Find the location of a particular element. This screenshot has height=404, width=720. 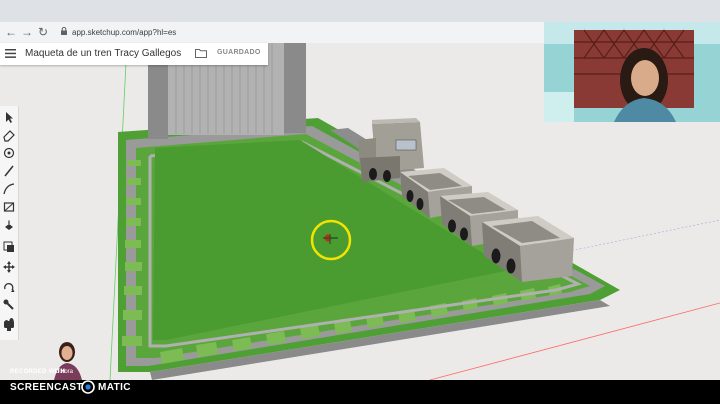

folder-icon is located at coordinates (201, 53).